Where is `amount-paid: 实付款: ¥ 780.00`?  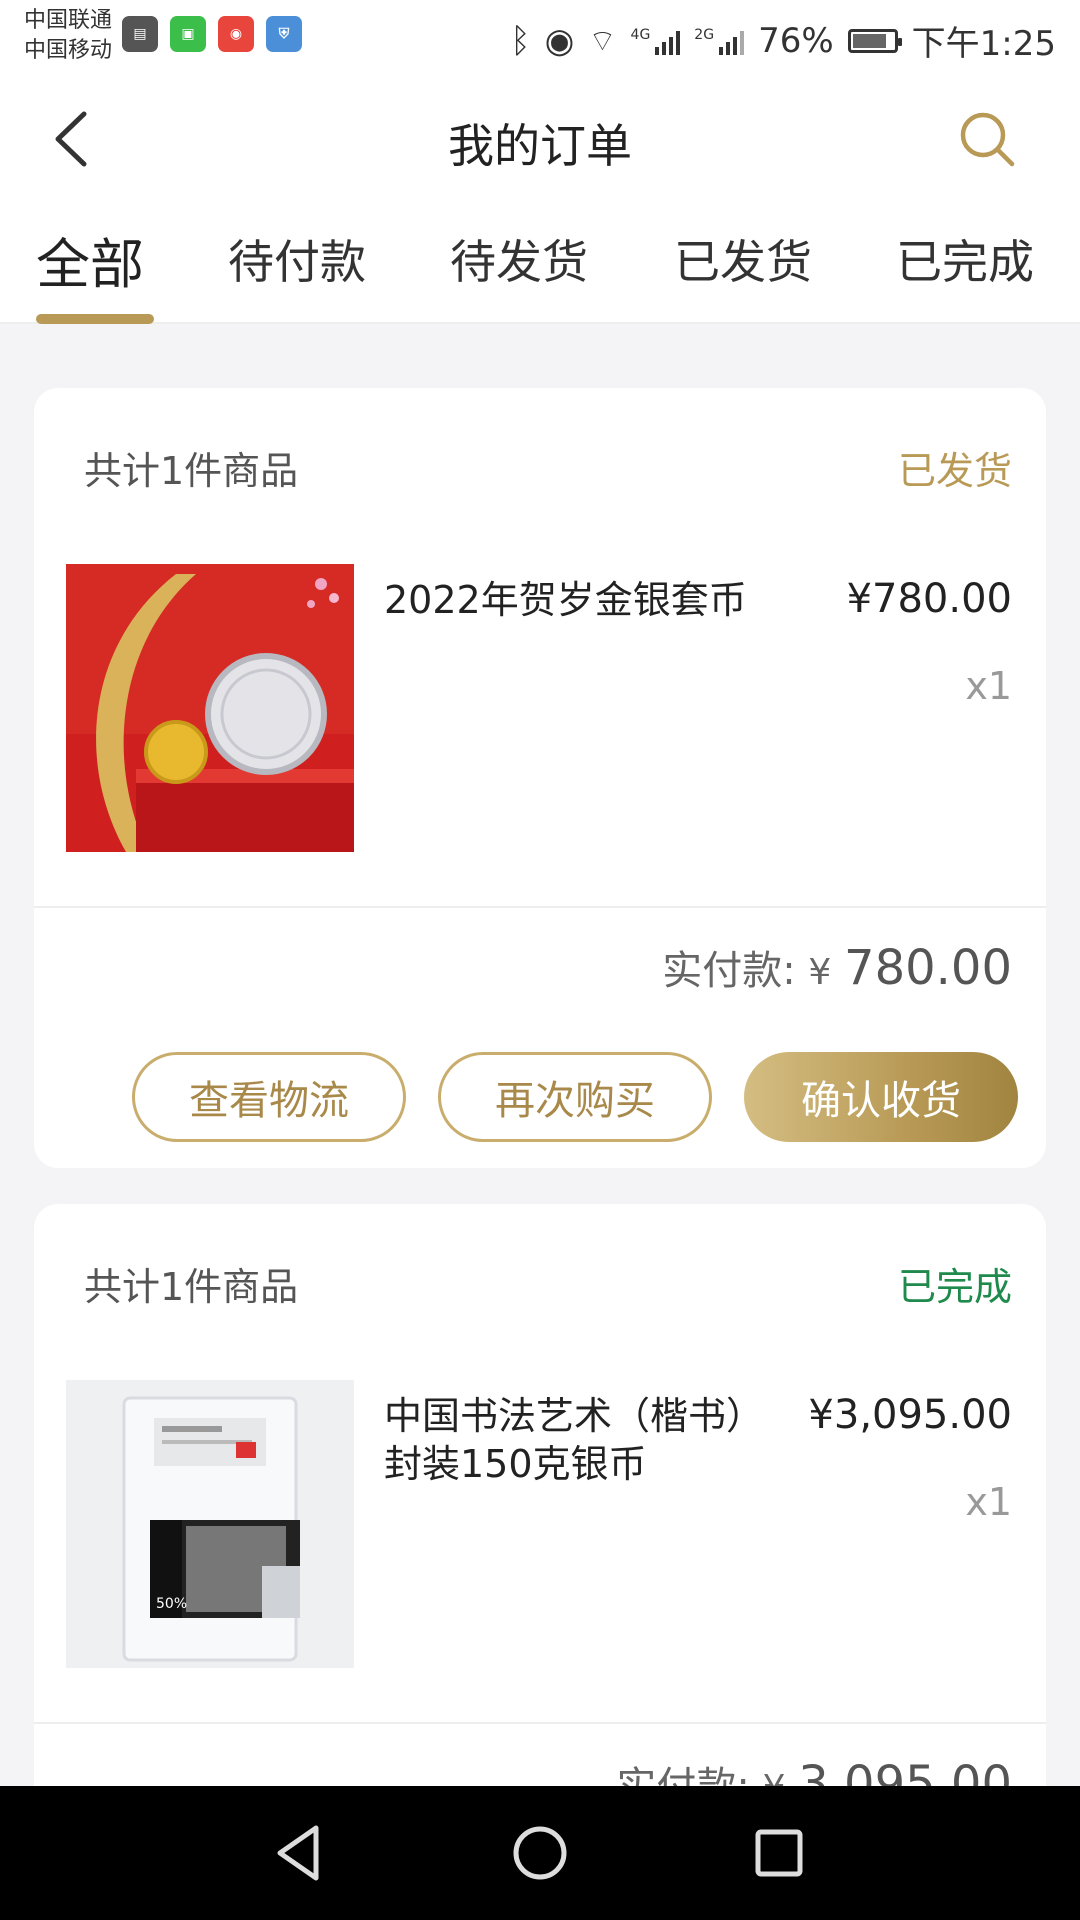 amount-paid: 实付款: ¥ 780.00 is located at coordinates (837, 967).